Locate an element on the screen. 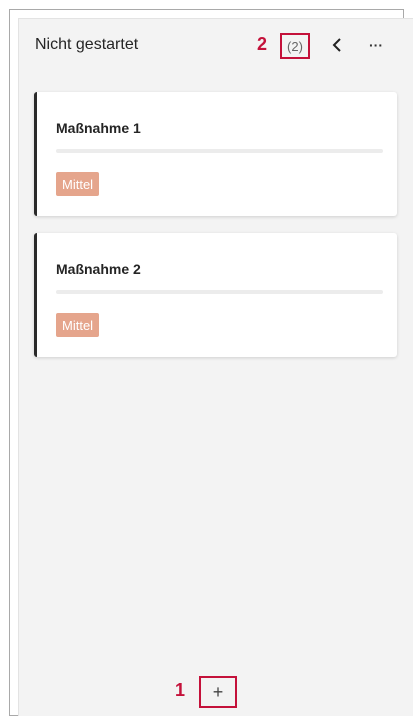  add-task-button: + is located at coordinates (218, 692).